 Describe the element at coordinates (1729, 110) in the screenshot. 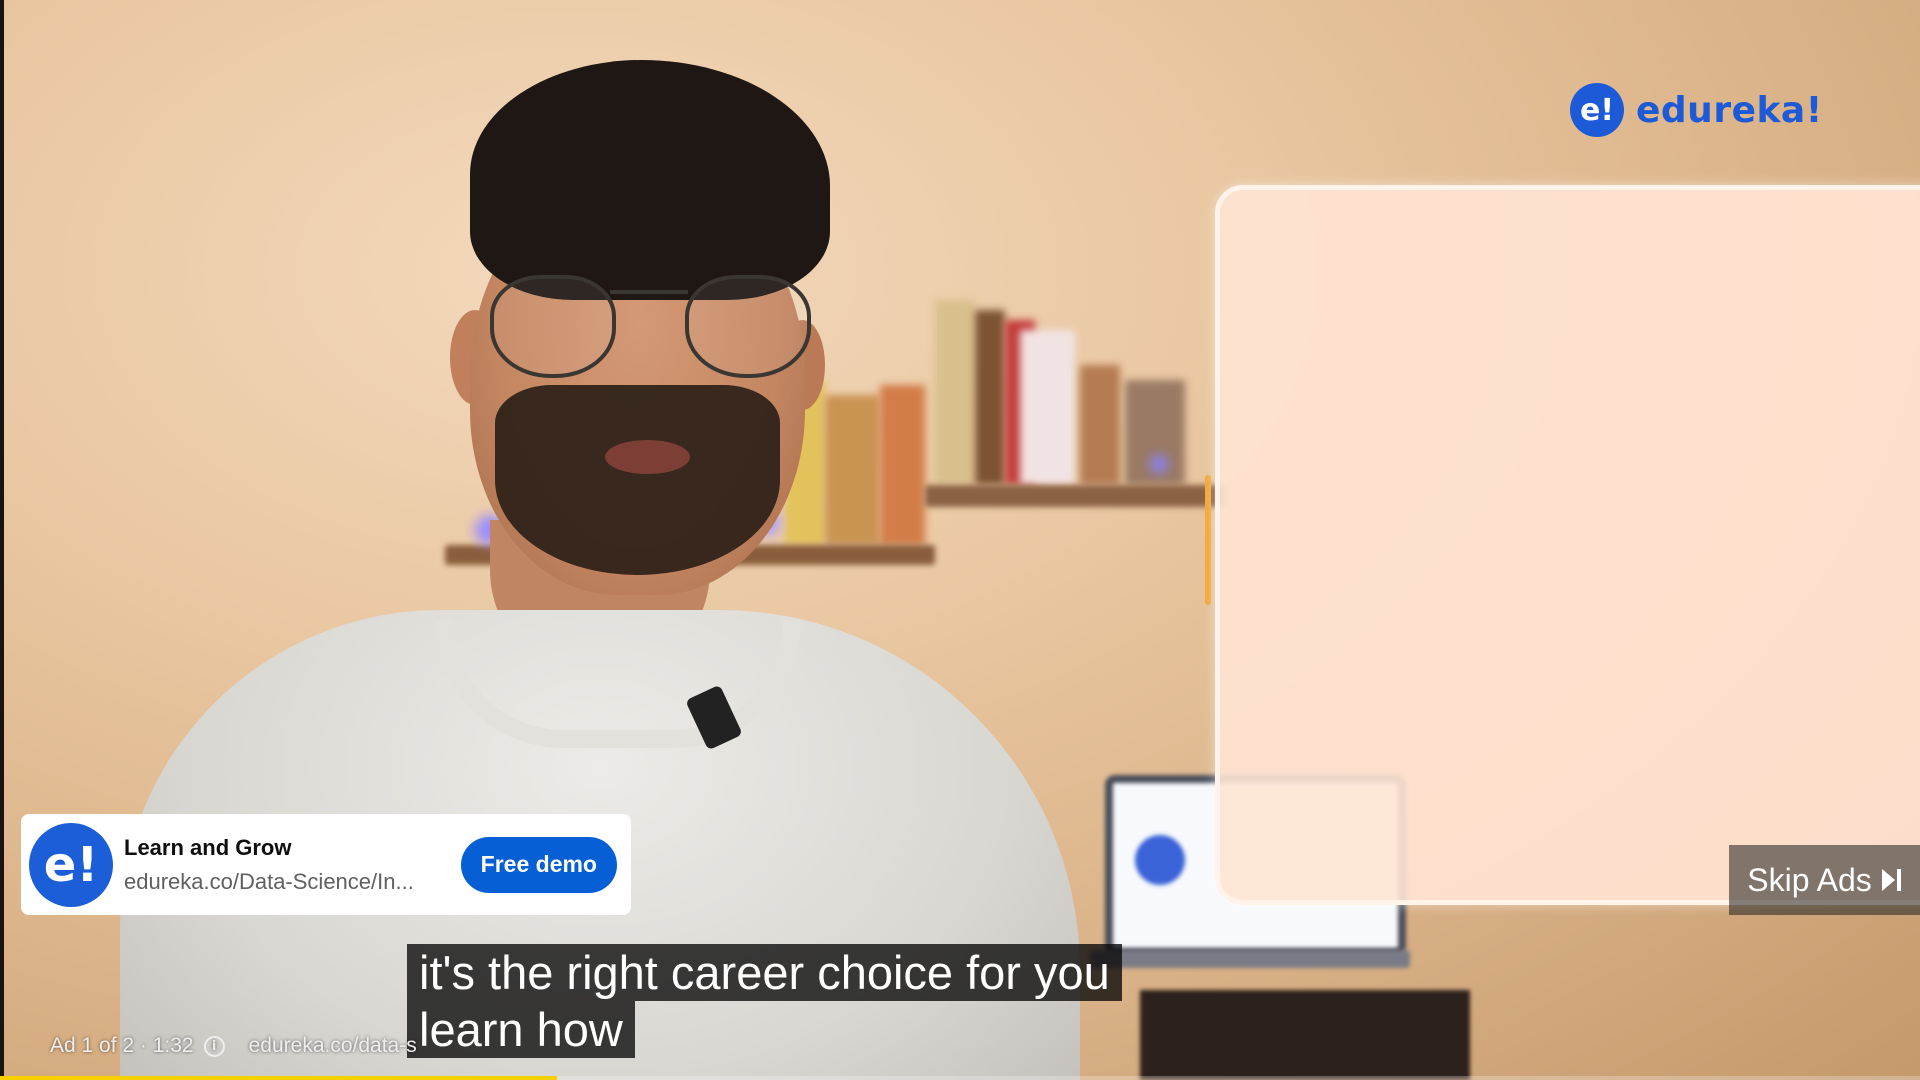

I see `brand-wordmark: edureka!` at that location.